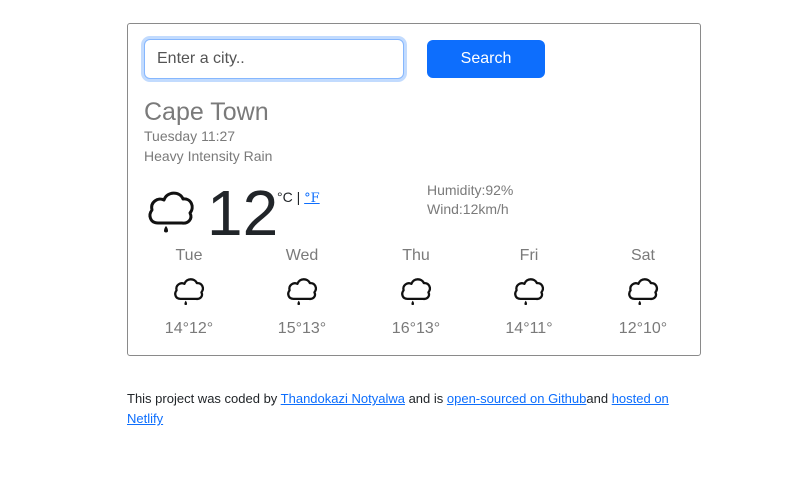 This screenshot has width=810, height=490. What do you see at coordinates (302, 255) in the screenshot?
I see `forecast-day-name: Wed` at bounding box center [302, 255].